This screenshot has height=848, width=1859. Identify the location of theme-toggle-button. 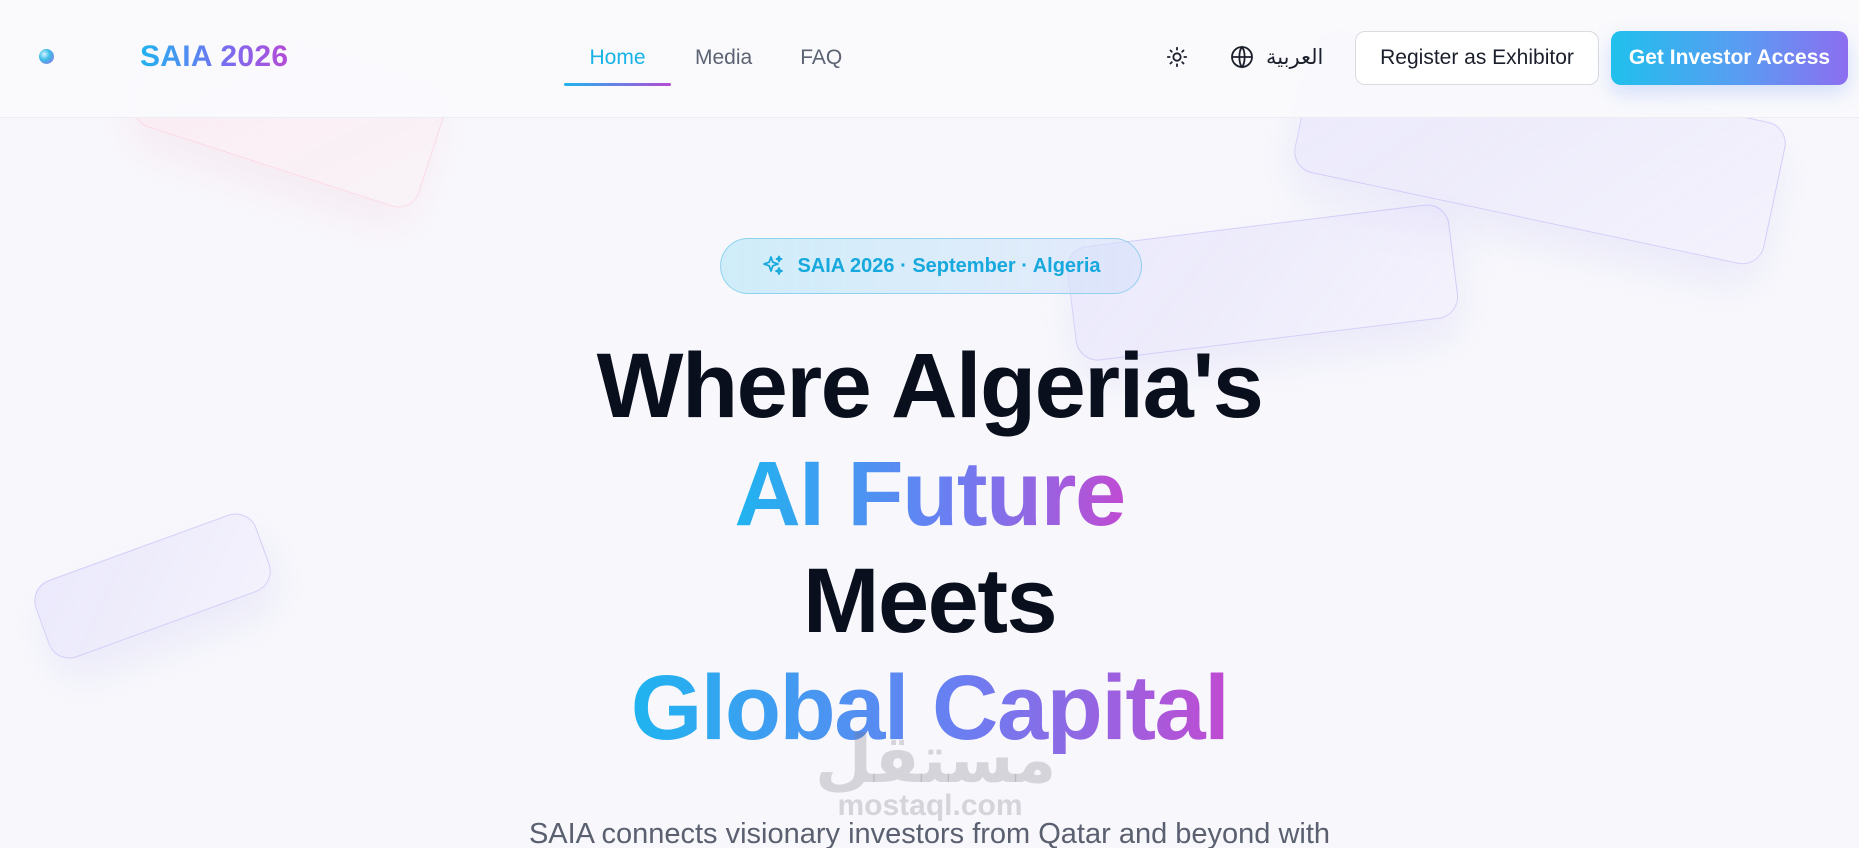
(1177, 57).